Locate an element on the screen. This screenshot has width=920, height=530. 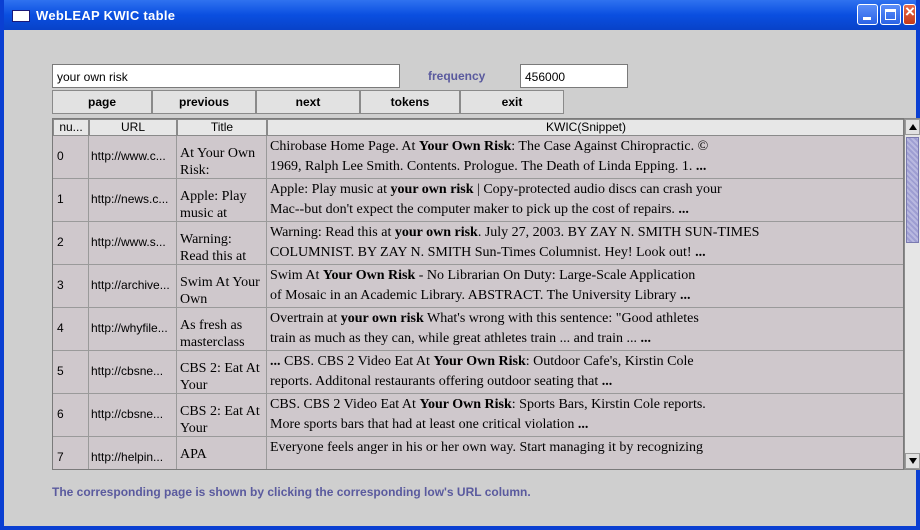
next-button: next is located at coordinates (308, 102).